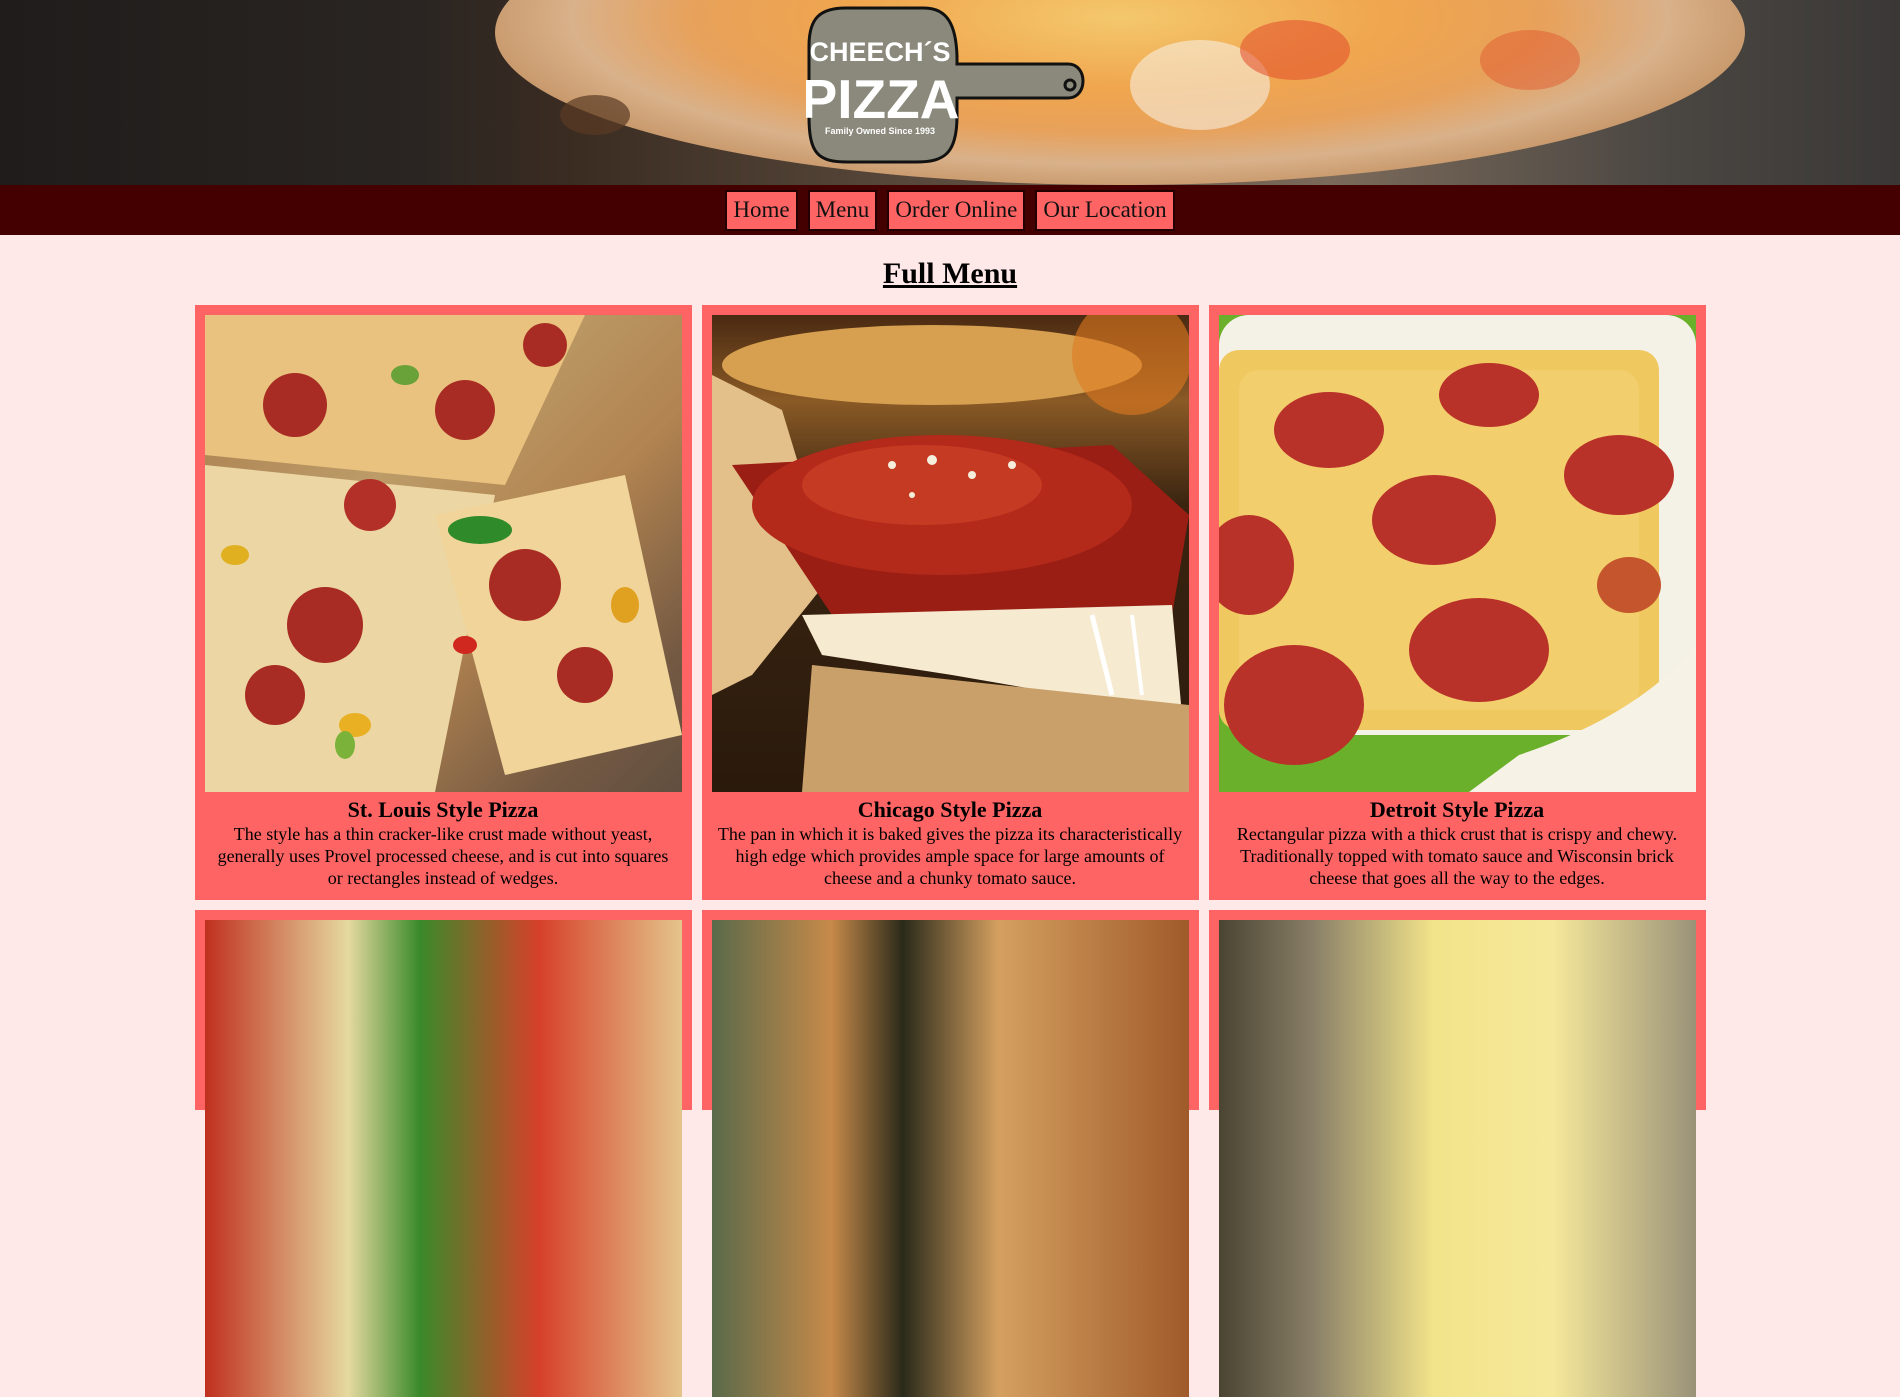 The width and height of the screenshot is (1900, 1397). What do you see at coordinates (761, 210) in the screenshot?
I see `nav-home-button: Home` at bounding box center [761, 210].